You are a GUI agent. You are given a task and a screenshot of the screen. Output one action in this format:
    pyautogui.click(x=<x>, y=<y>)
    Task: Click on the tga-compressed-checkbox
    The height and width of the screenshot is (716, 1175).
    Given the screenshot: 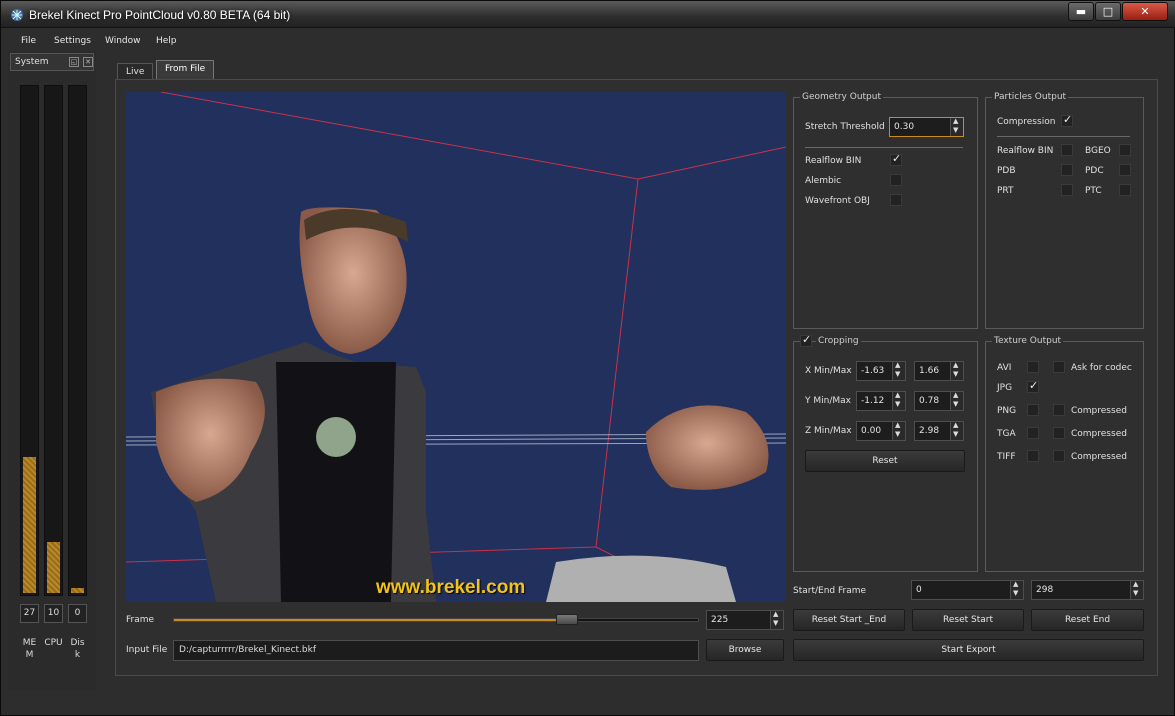 What is the action you would take?
    pyautogui.click(x=1059, y=433)
    